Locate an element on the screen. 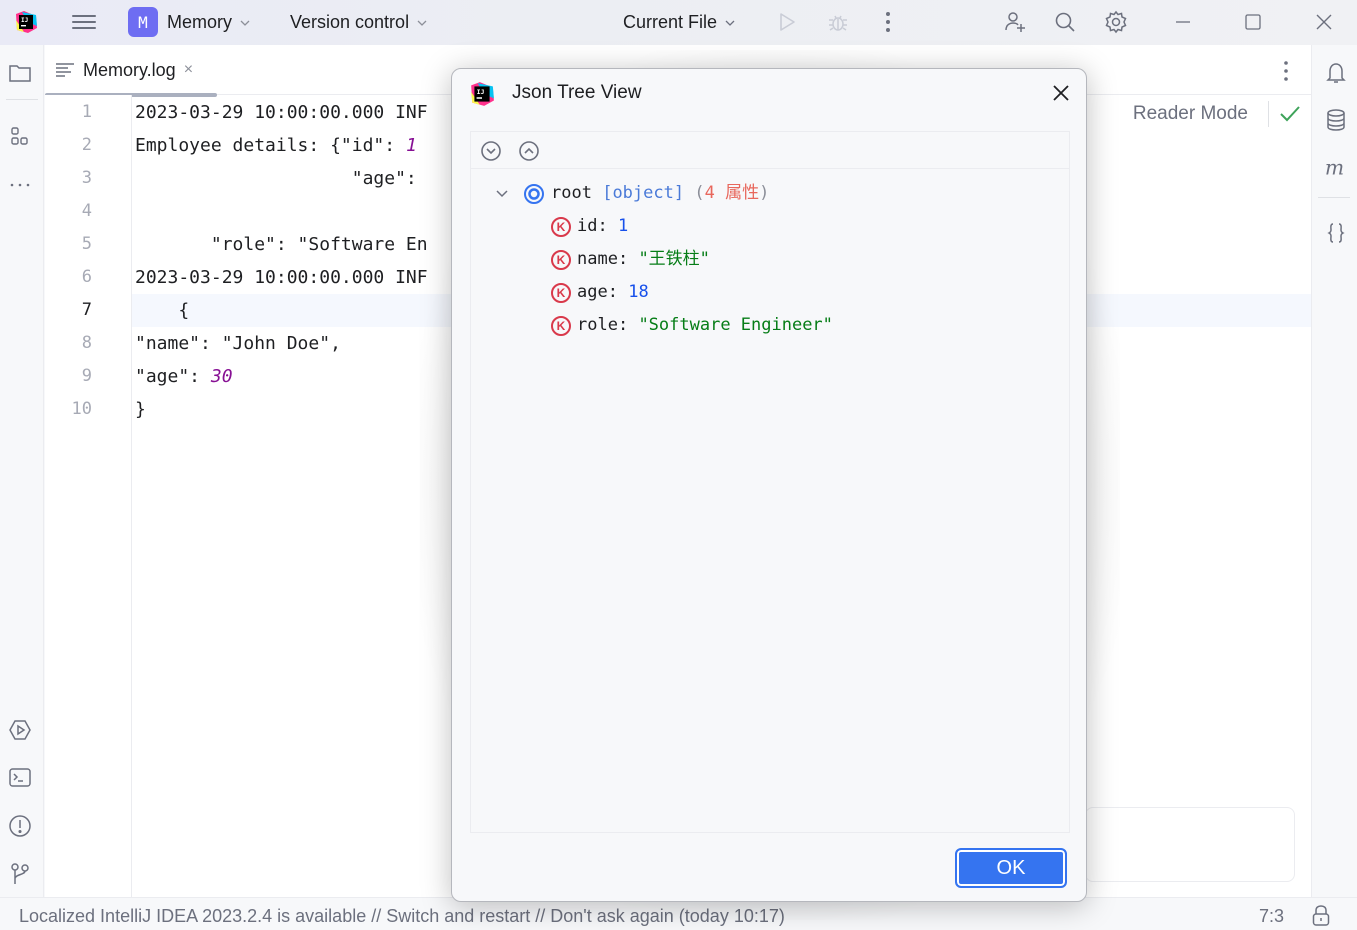 This screenshot has width=1357, height=930. search-icon is located at coordinates (1065, 22).